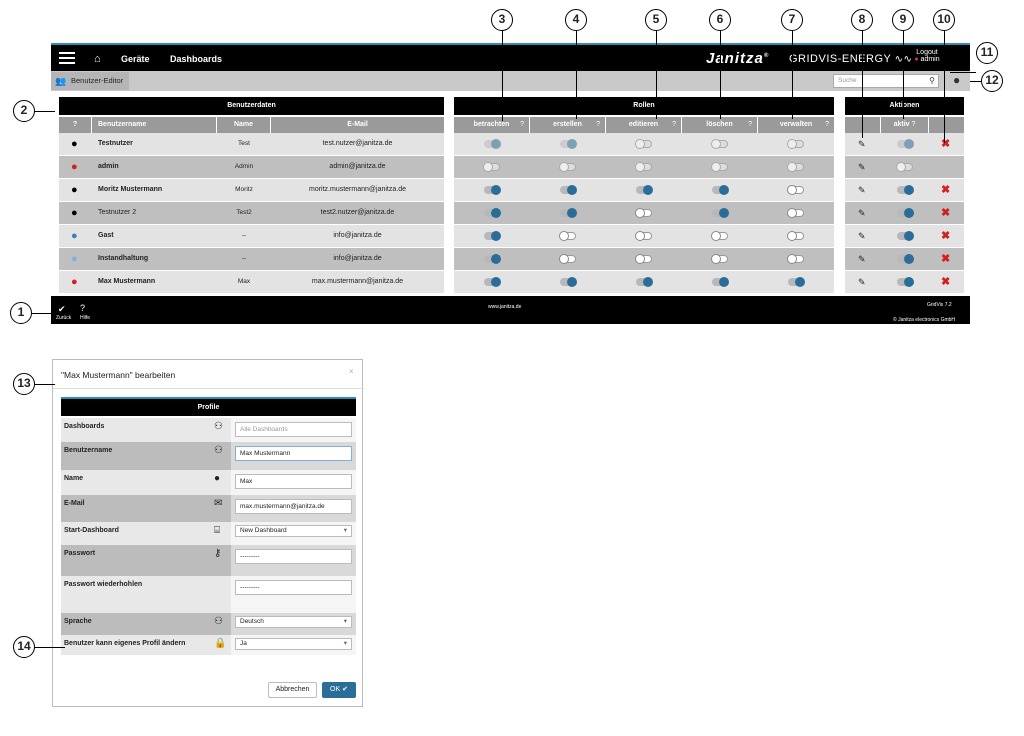 The width and height of the screenshot is (1024, 736). I want to click on menu-icon, so click(67, 58).